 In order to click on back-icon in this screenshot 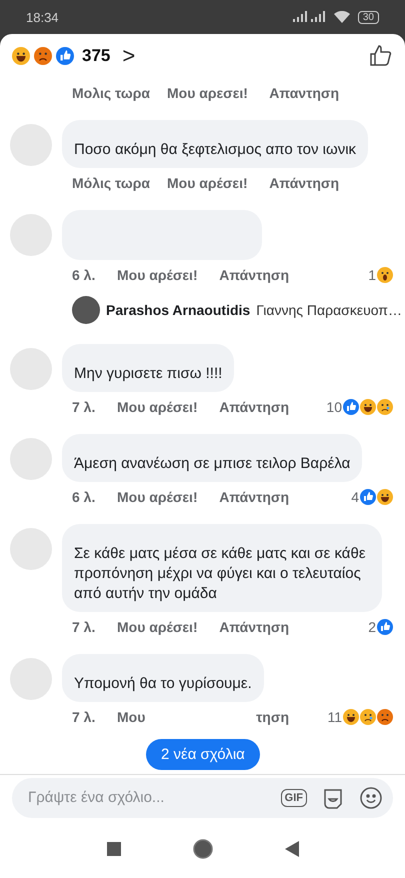, I will do `click(291, 849)`.